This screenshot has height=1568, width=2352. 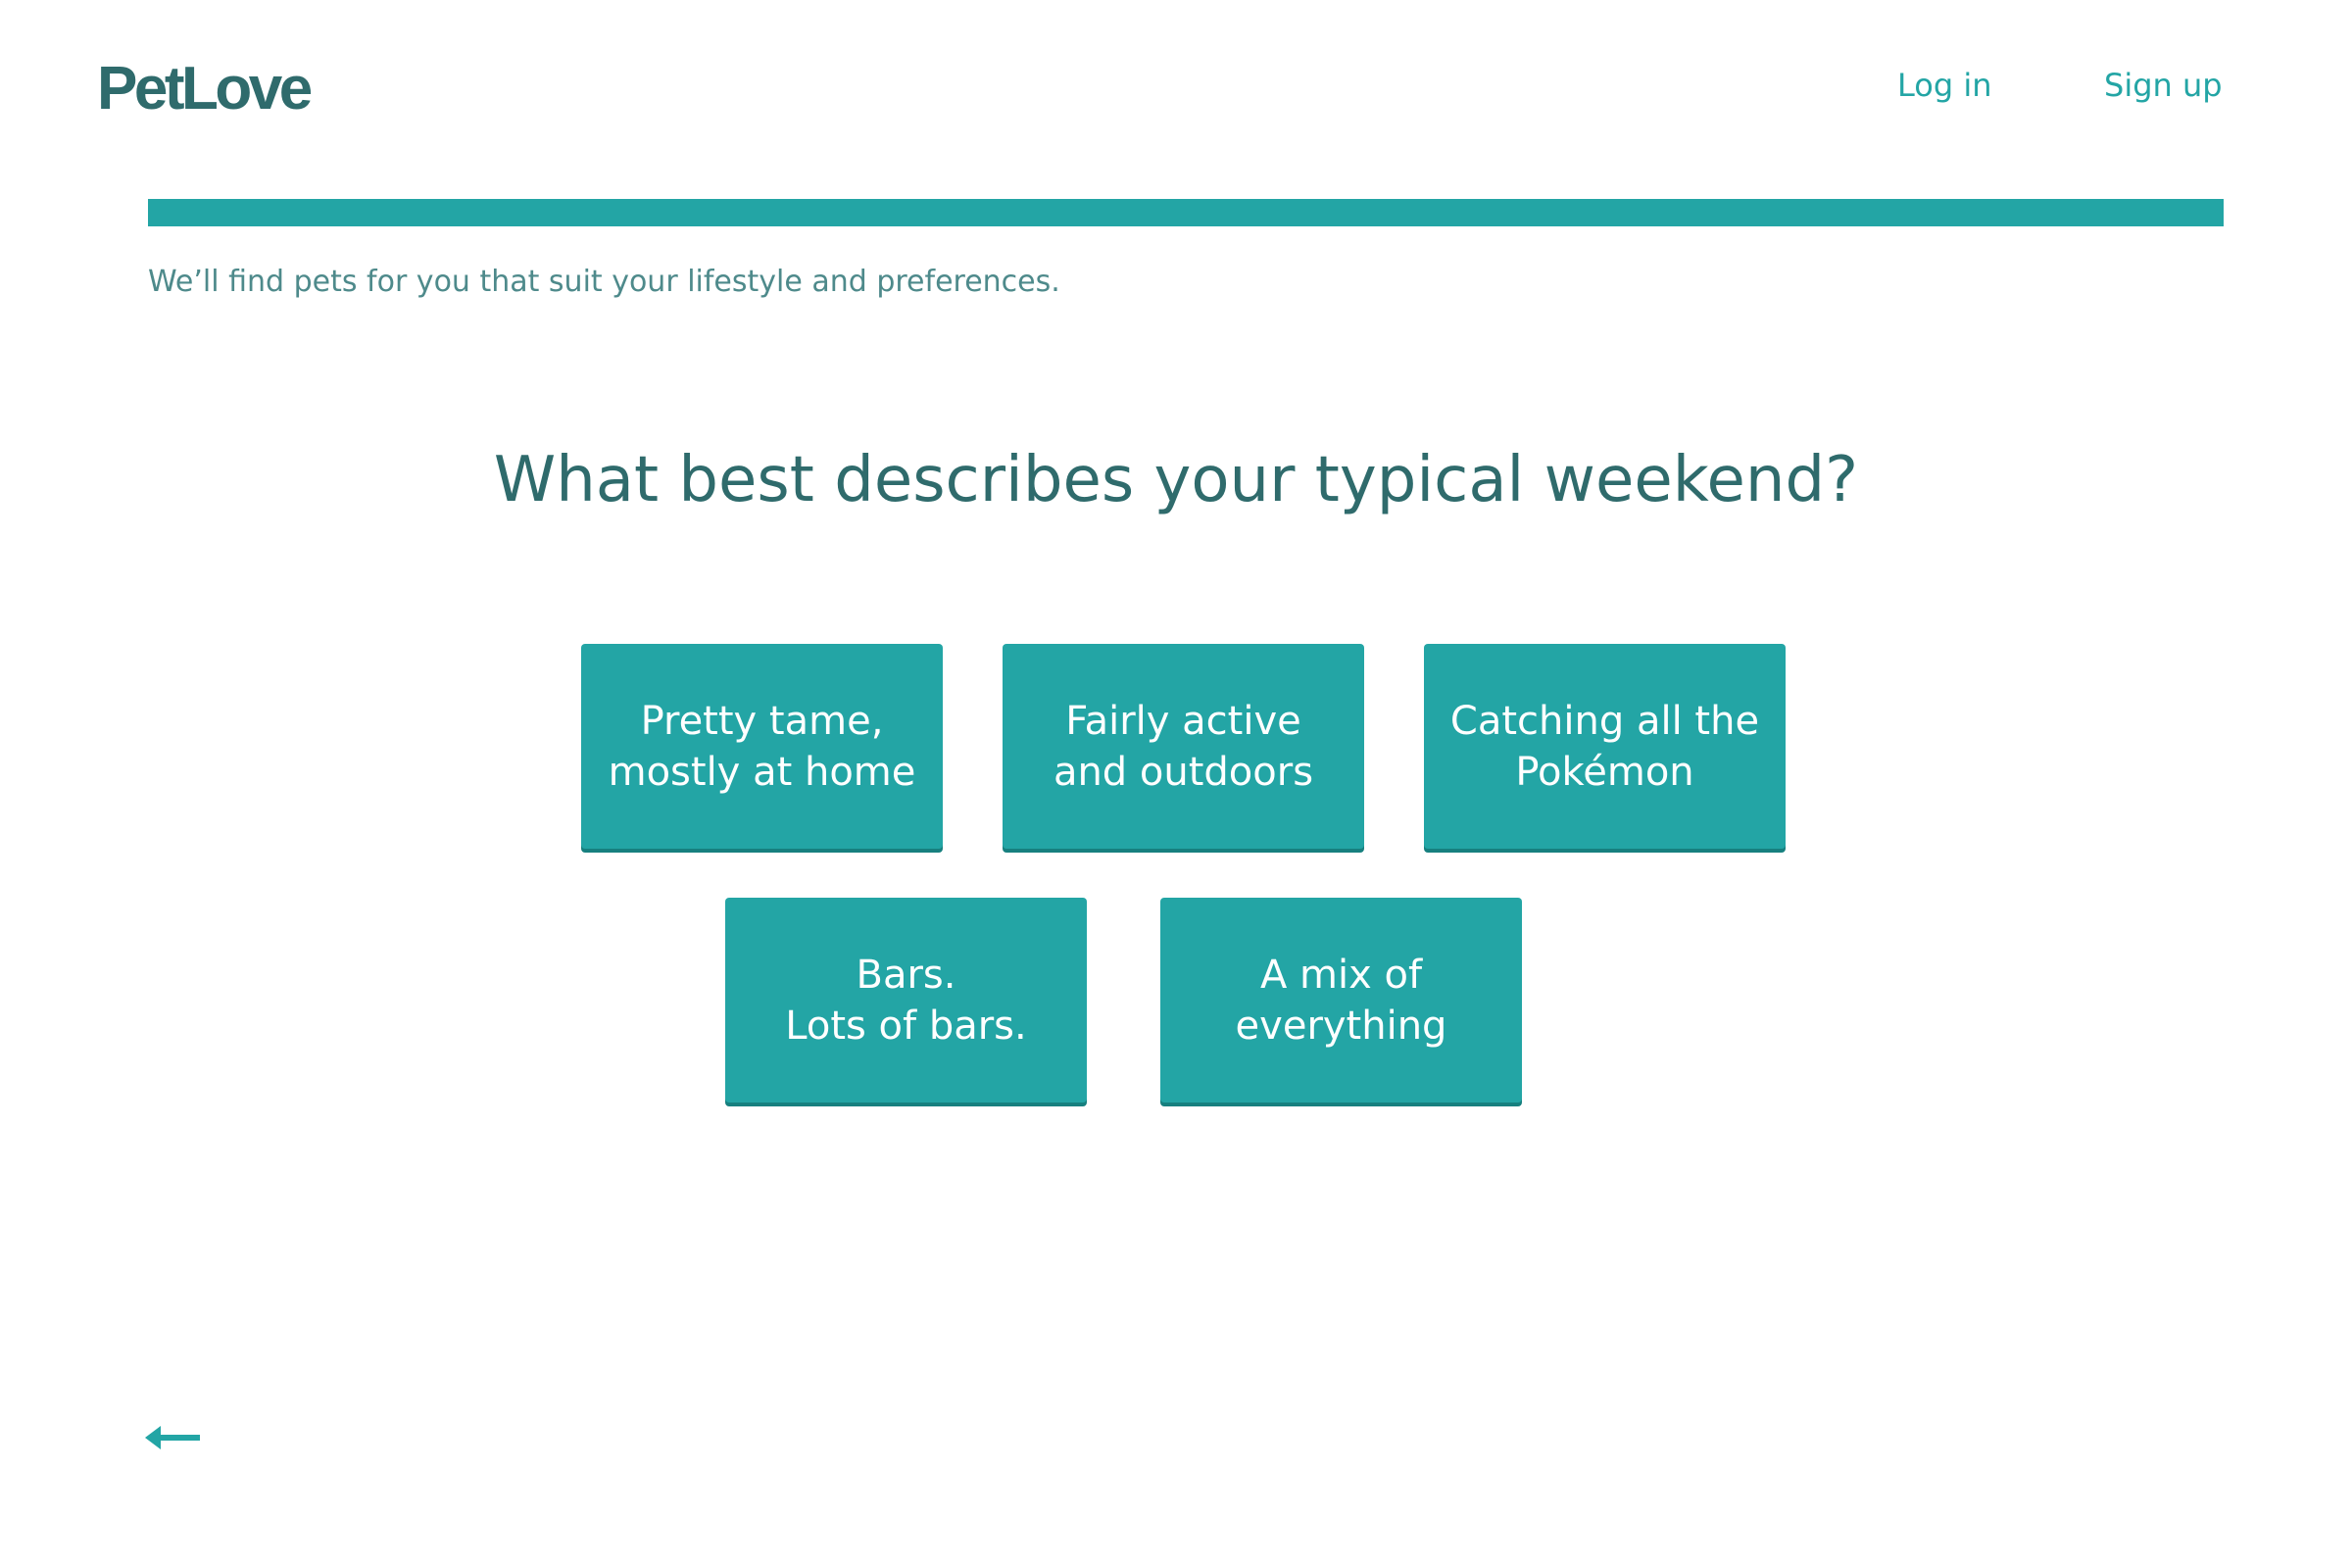 I want to click on option-label-line1: Fairly active, so click(x=1183, y=721).